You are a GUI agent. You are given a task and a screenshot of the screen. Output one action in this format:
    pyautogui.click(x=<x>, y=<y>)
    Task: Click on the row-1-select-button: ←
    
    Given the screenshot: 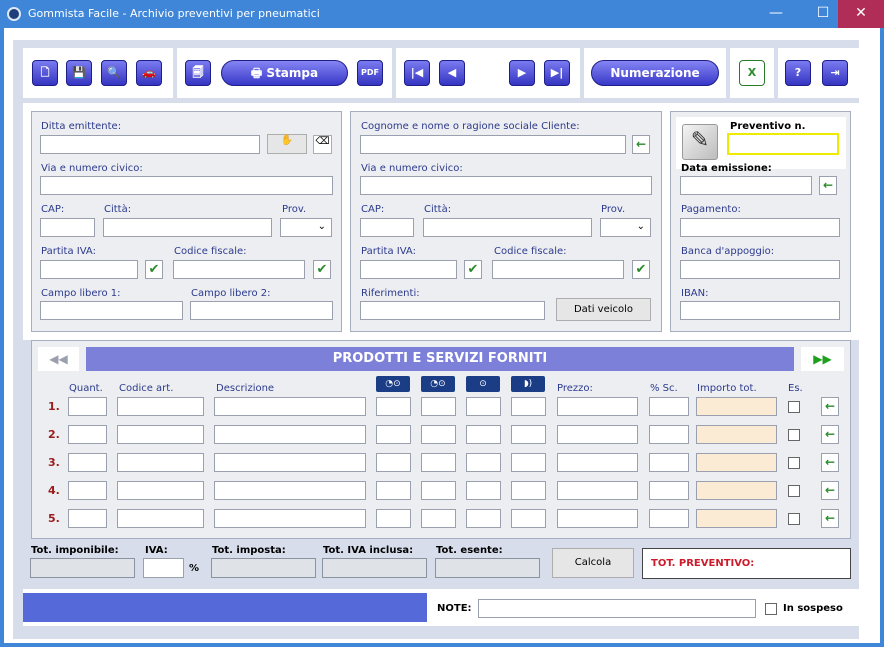 What is the action you would take?
    pyautogui.click(x=830, y=406)
    